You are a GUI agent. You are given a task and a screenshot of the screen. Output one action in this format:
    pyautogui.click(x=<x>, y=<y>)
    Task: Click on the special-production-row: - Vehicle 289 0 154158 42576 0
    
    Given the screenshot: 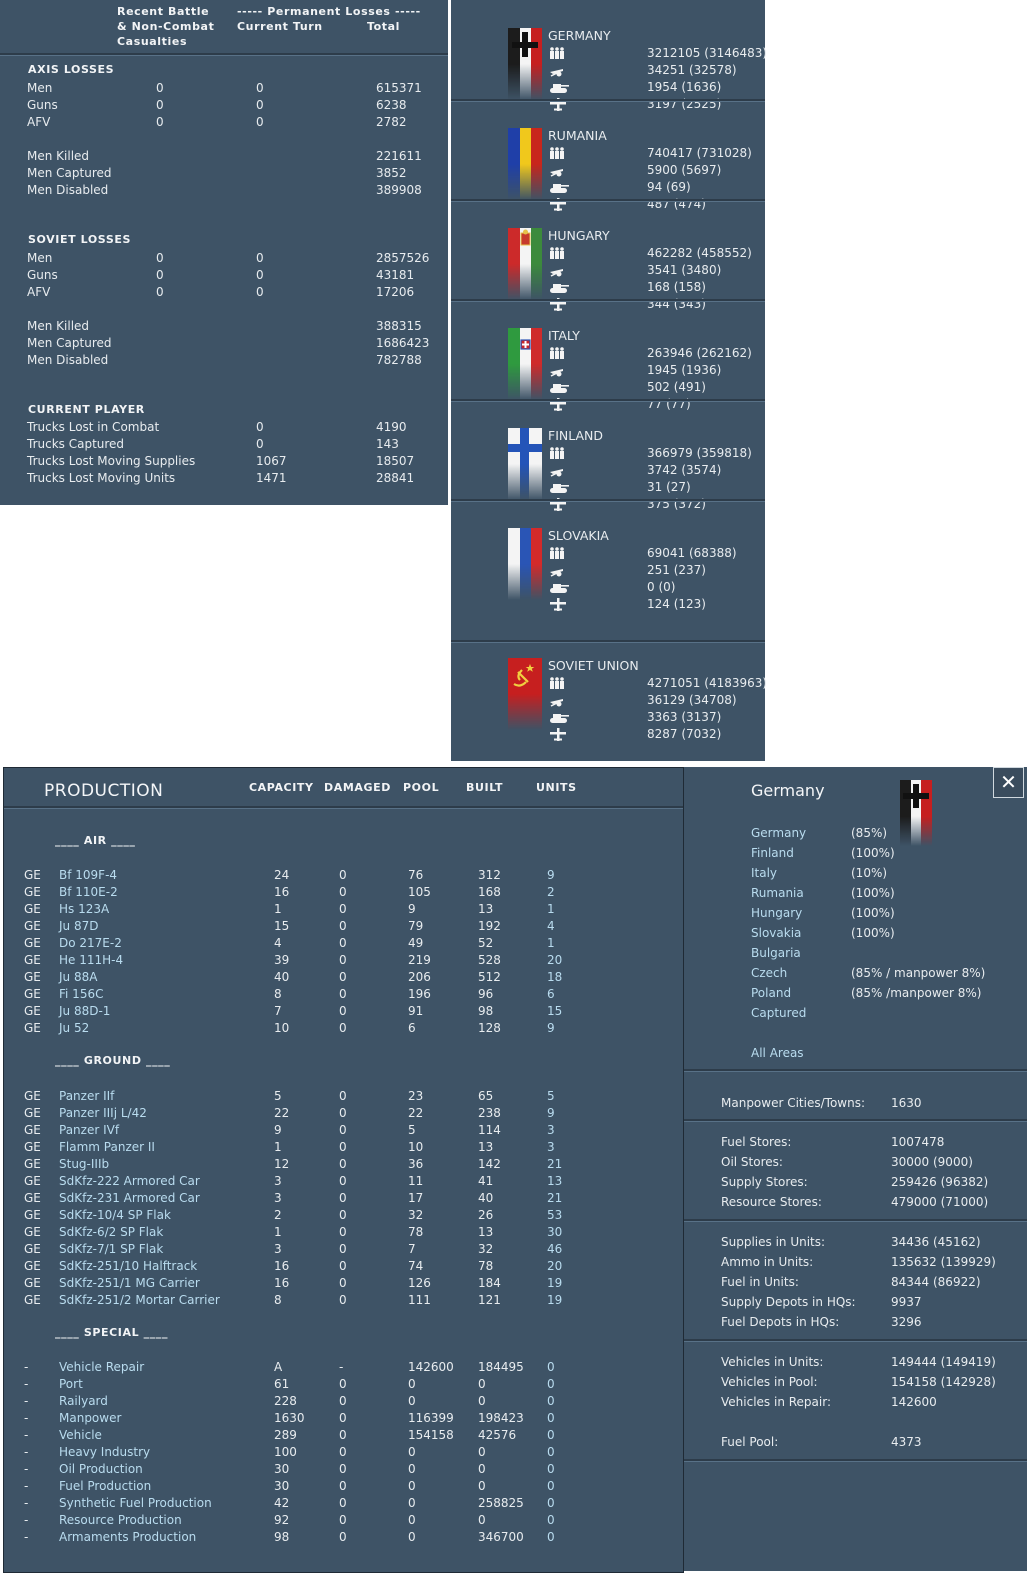 What is the action you would take?
    pyautogui.click(x=324, y=1436)
    